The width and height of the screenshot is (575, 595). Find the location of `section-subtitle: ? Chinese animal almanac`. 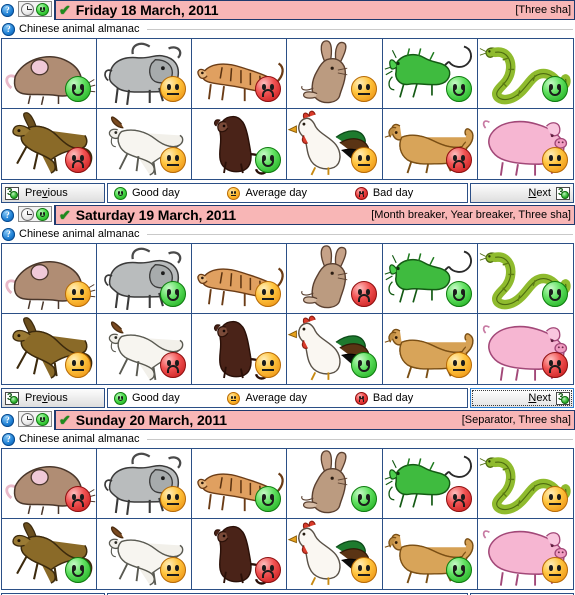

section-subtitle: ? Chinese animal almanac is located at coordinates (287, 234).